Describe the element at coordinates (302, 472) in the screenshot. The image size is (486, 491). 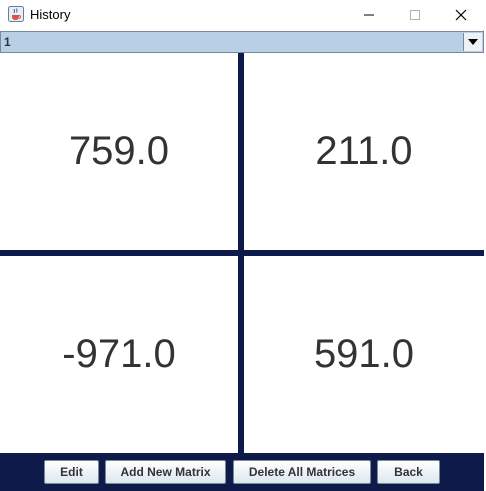
I see `delete-all-matrices-button: Delete All Matrices` at that location.